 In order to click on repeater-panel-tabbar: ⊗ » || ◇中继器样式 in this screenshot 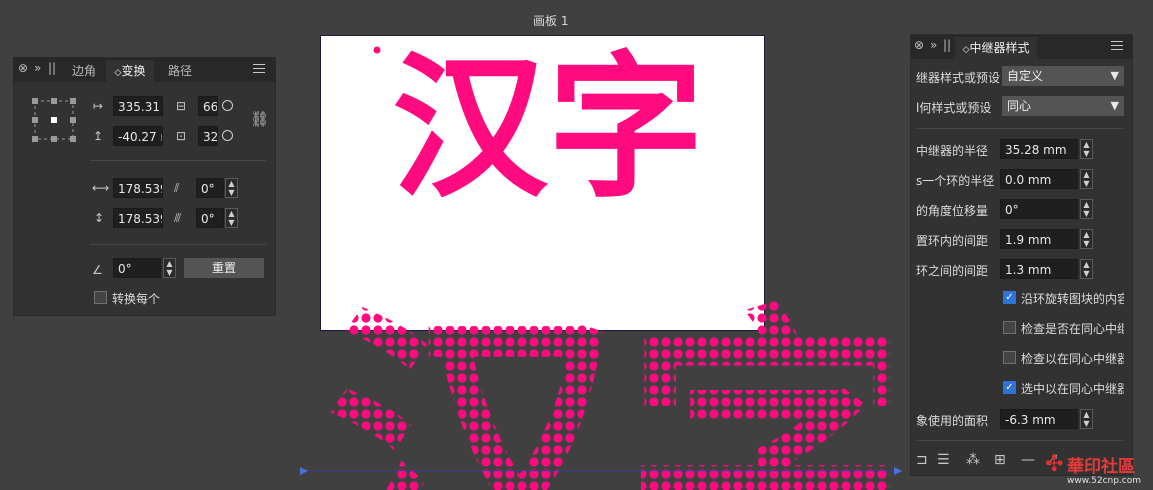, I will do `click(1021, 47)`.